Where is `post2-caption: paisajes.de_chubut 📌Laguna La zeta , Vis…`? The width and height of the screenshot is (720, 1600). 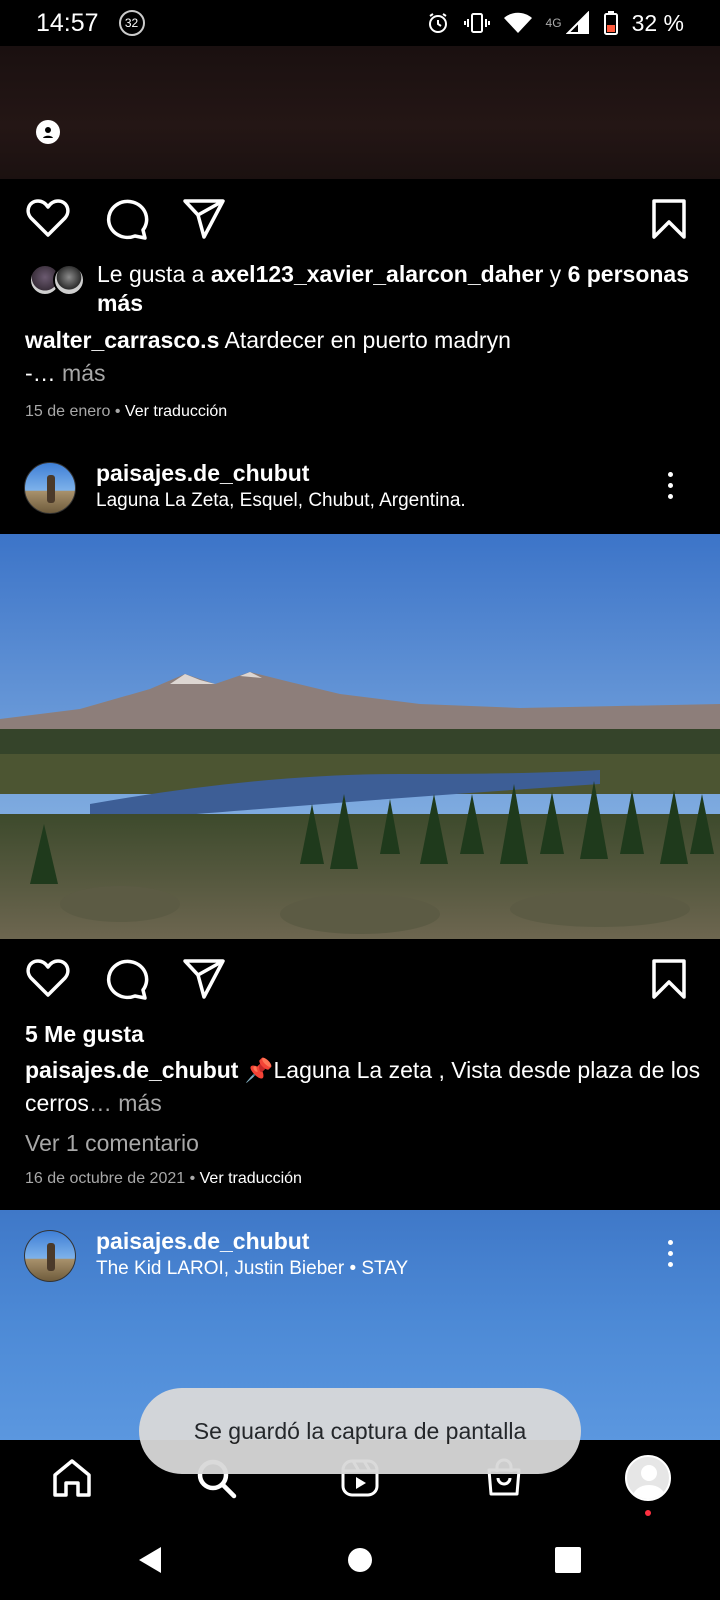
post2-caption: paisajes.de_chubut 📌Laguna La zeta , Vis… is located at coordinates (365, 1087).